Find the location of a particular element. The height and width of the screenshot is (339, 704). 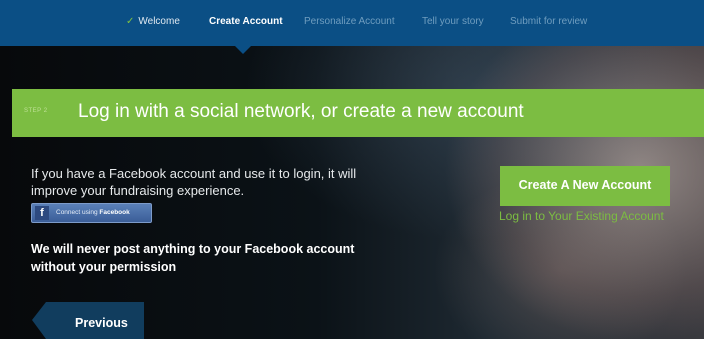

connect-facebook-label: Connect using Facebook is located at coordinates (93, 212).